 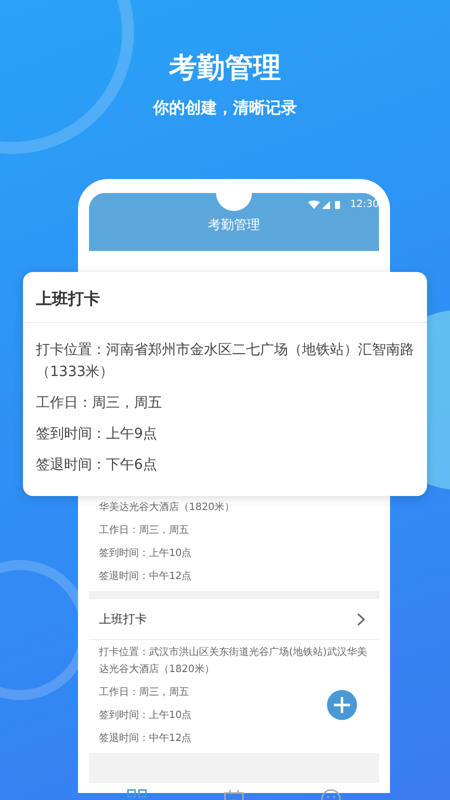 I want to click on face-tab-icon, so click(x=330, y=794).